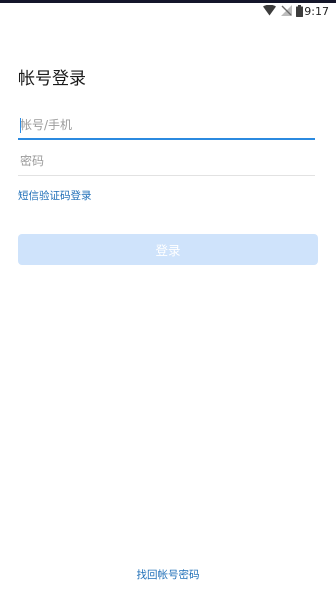  What do you see at coordinates (166, 175) in the screenshot?
I see `password-field-underline` at bounding box center [166, 175].